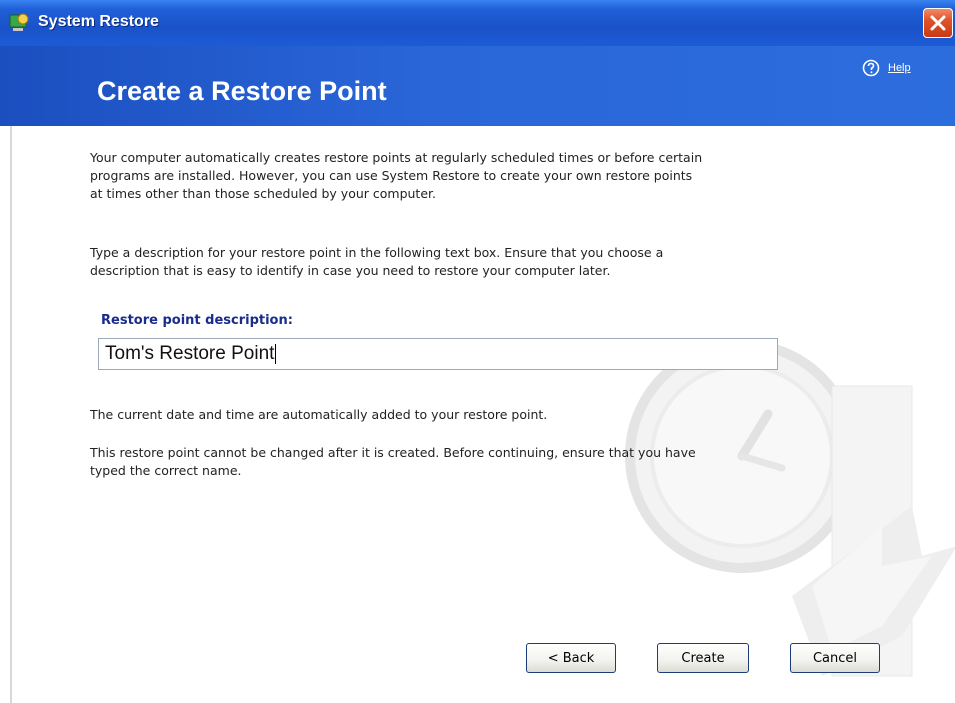 This screenshot has width=955, height=703. Describe the element at coordinates (571, 658) in the screenshot. I see `back-button: < Back` at that location.